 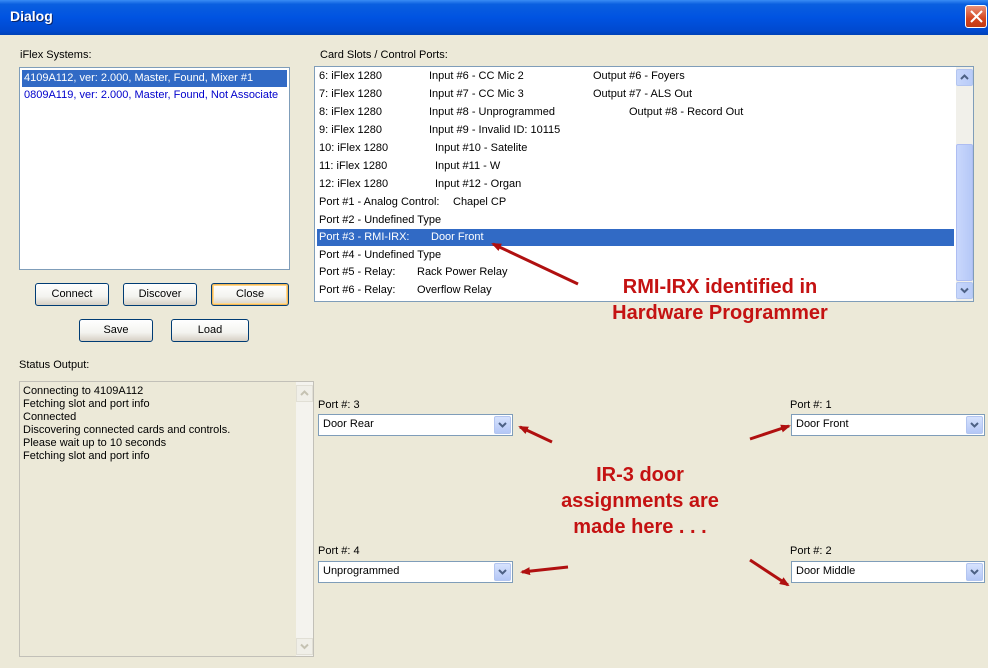 I want to click on arrow-to-port3-row, so click(x=535, y=264).